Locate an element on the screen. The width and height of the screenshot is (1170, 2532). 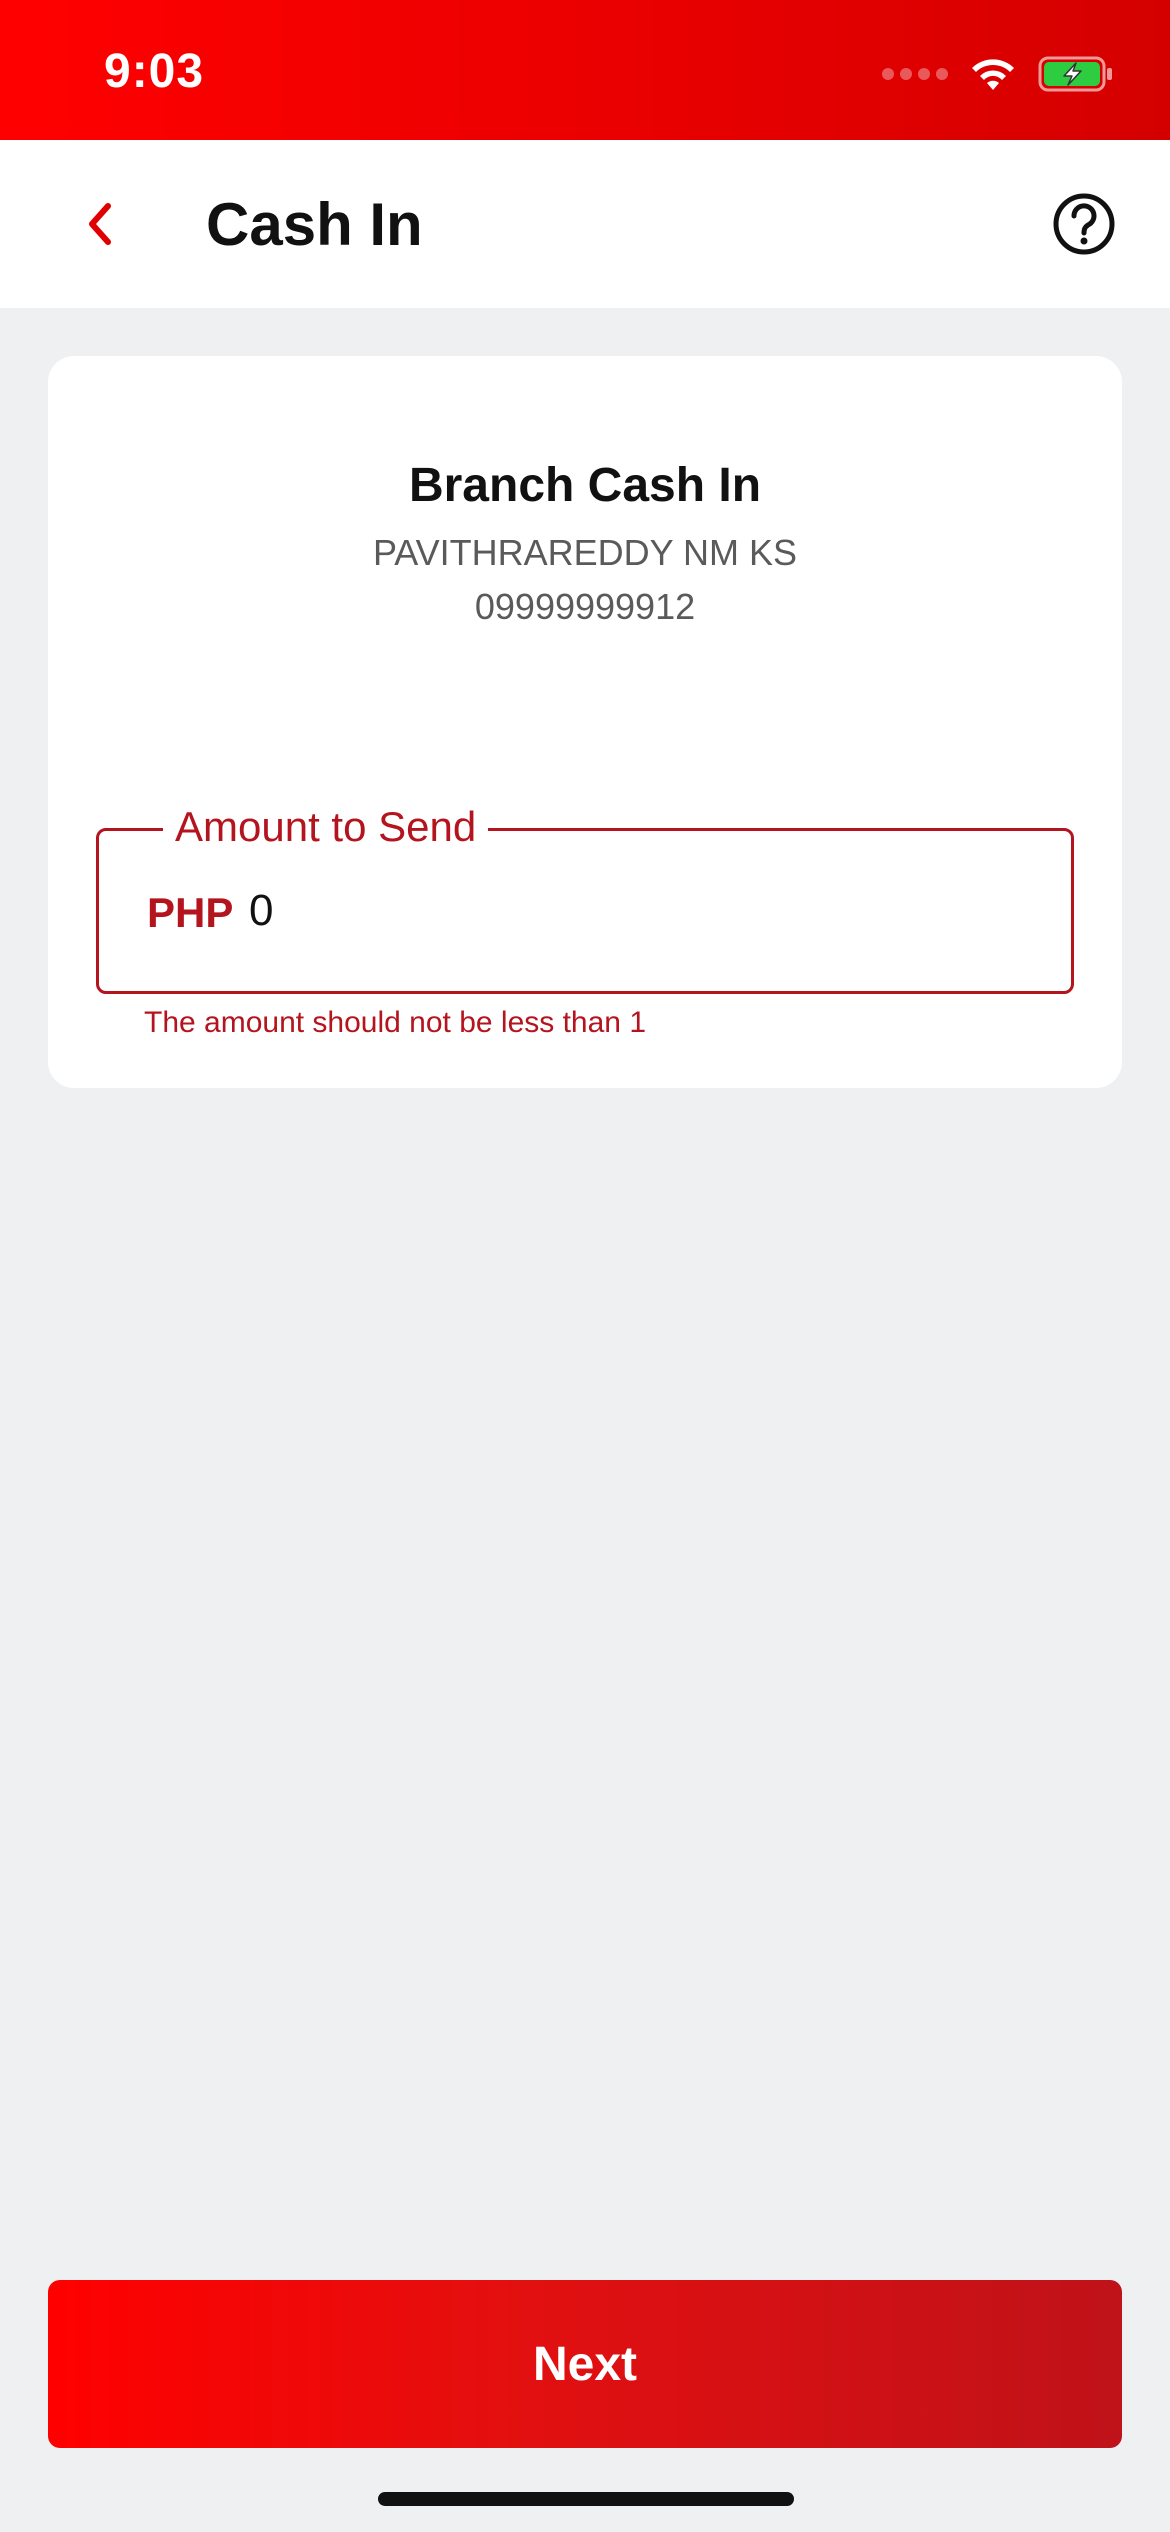
amount-error-message: The amount should not be less than 1 is located at coordinates (395, 1022).